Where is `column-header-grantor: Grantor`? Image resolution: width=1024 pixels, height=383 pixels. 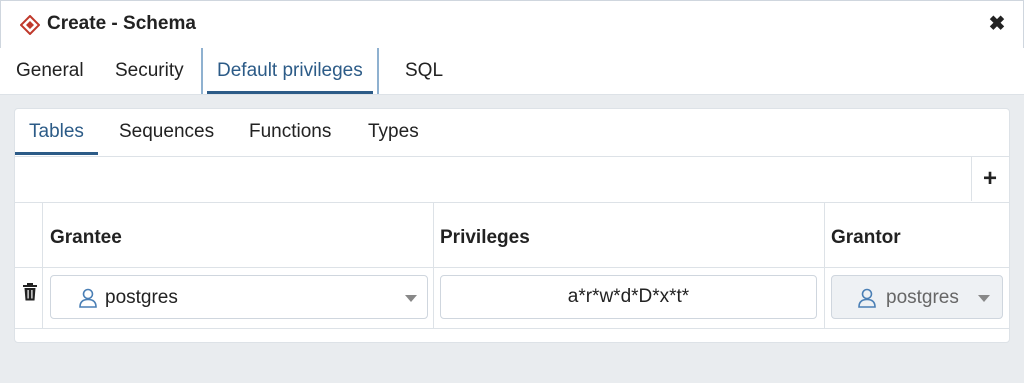
column-header-grantor: Grantor is located at coordinates (866, 237).